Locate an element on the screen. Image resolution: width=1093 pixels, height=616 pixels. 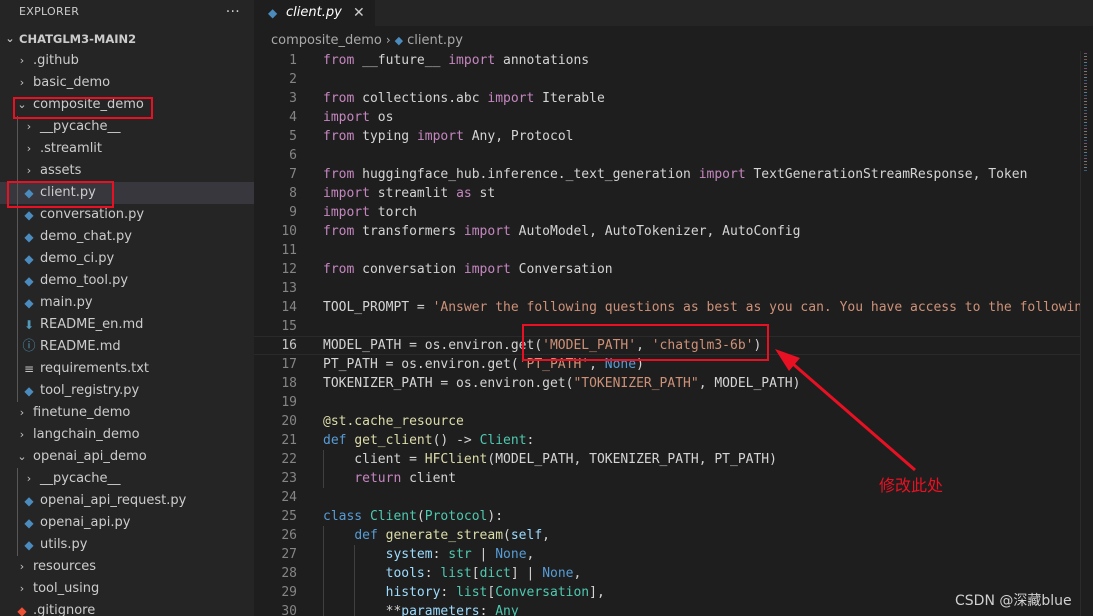
file-item: ◆ client.py is located at coordinates (127, 193).